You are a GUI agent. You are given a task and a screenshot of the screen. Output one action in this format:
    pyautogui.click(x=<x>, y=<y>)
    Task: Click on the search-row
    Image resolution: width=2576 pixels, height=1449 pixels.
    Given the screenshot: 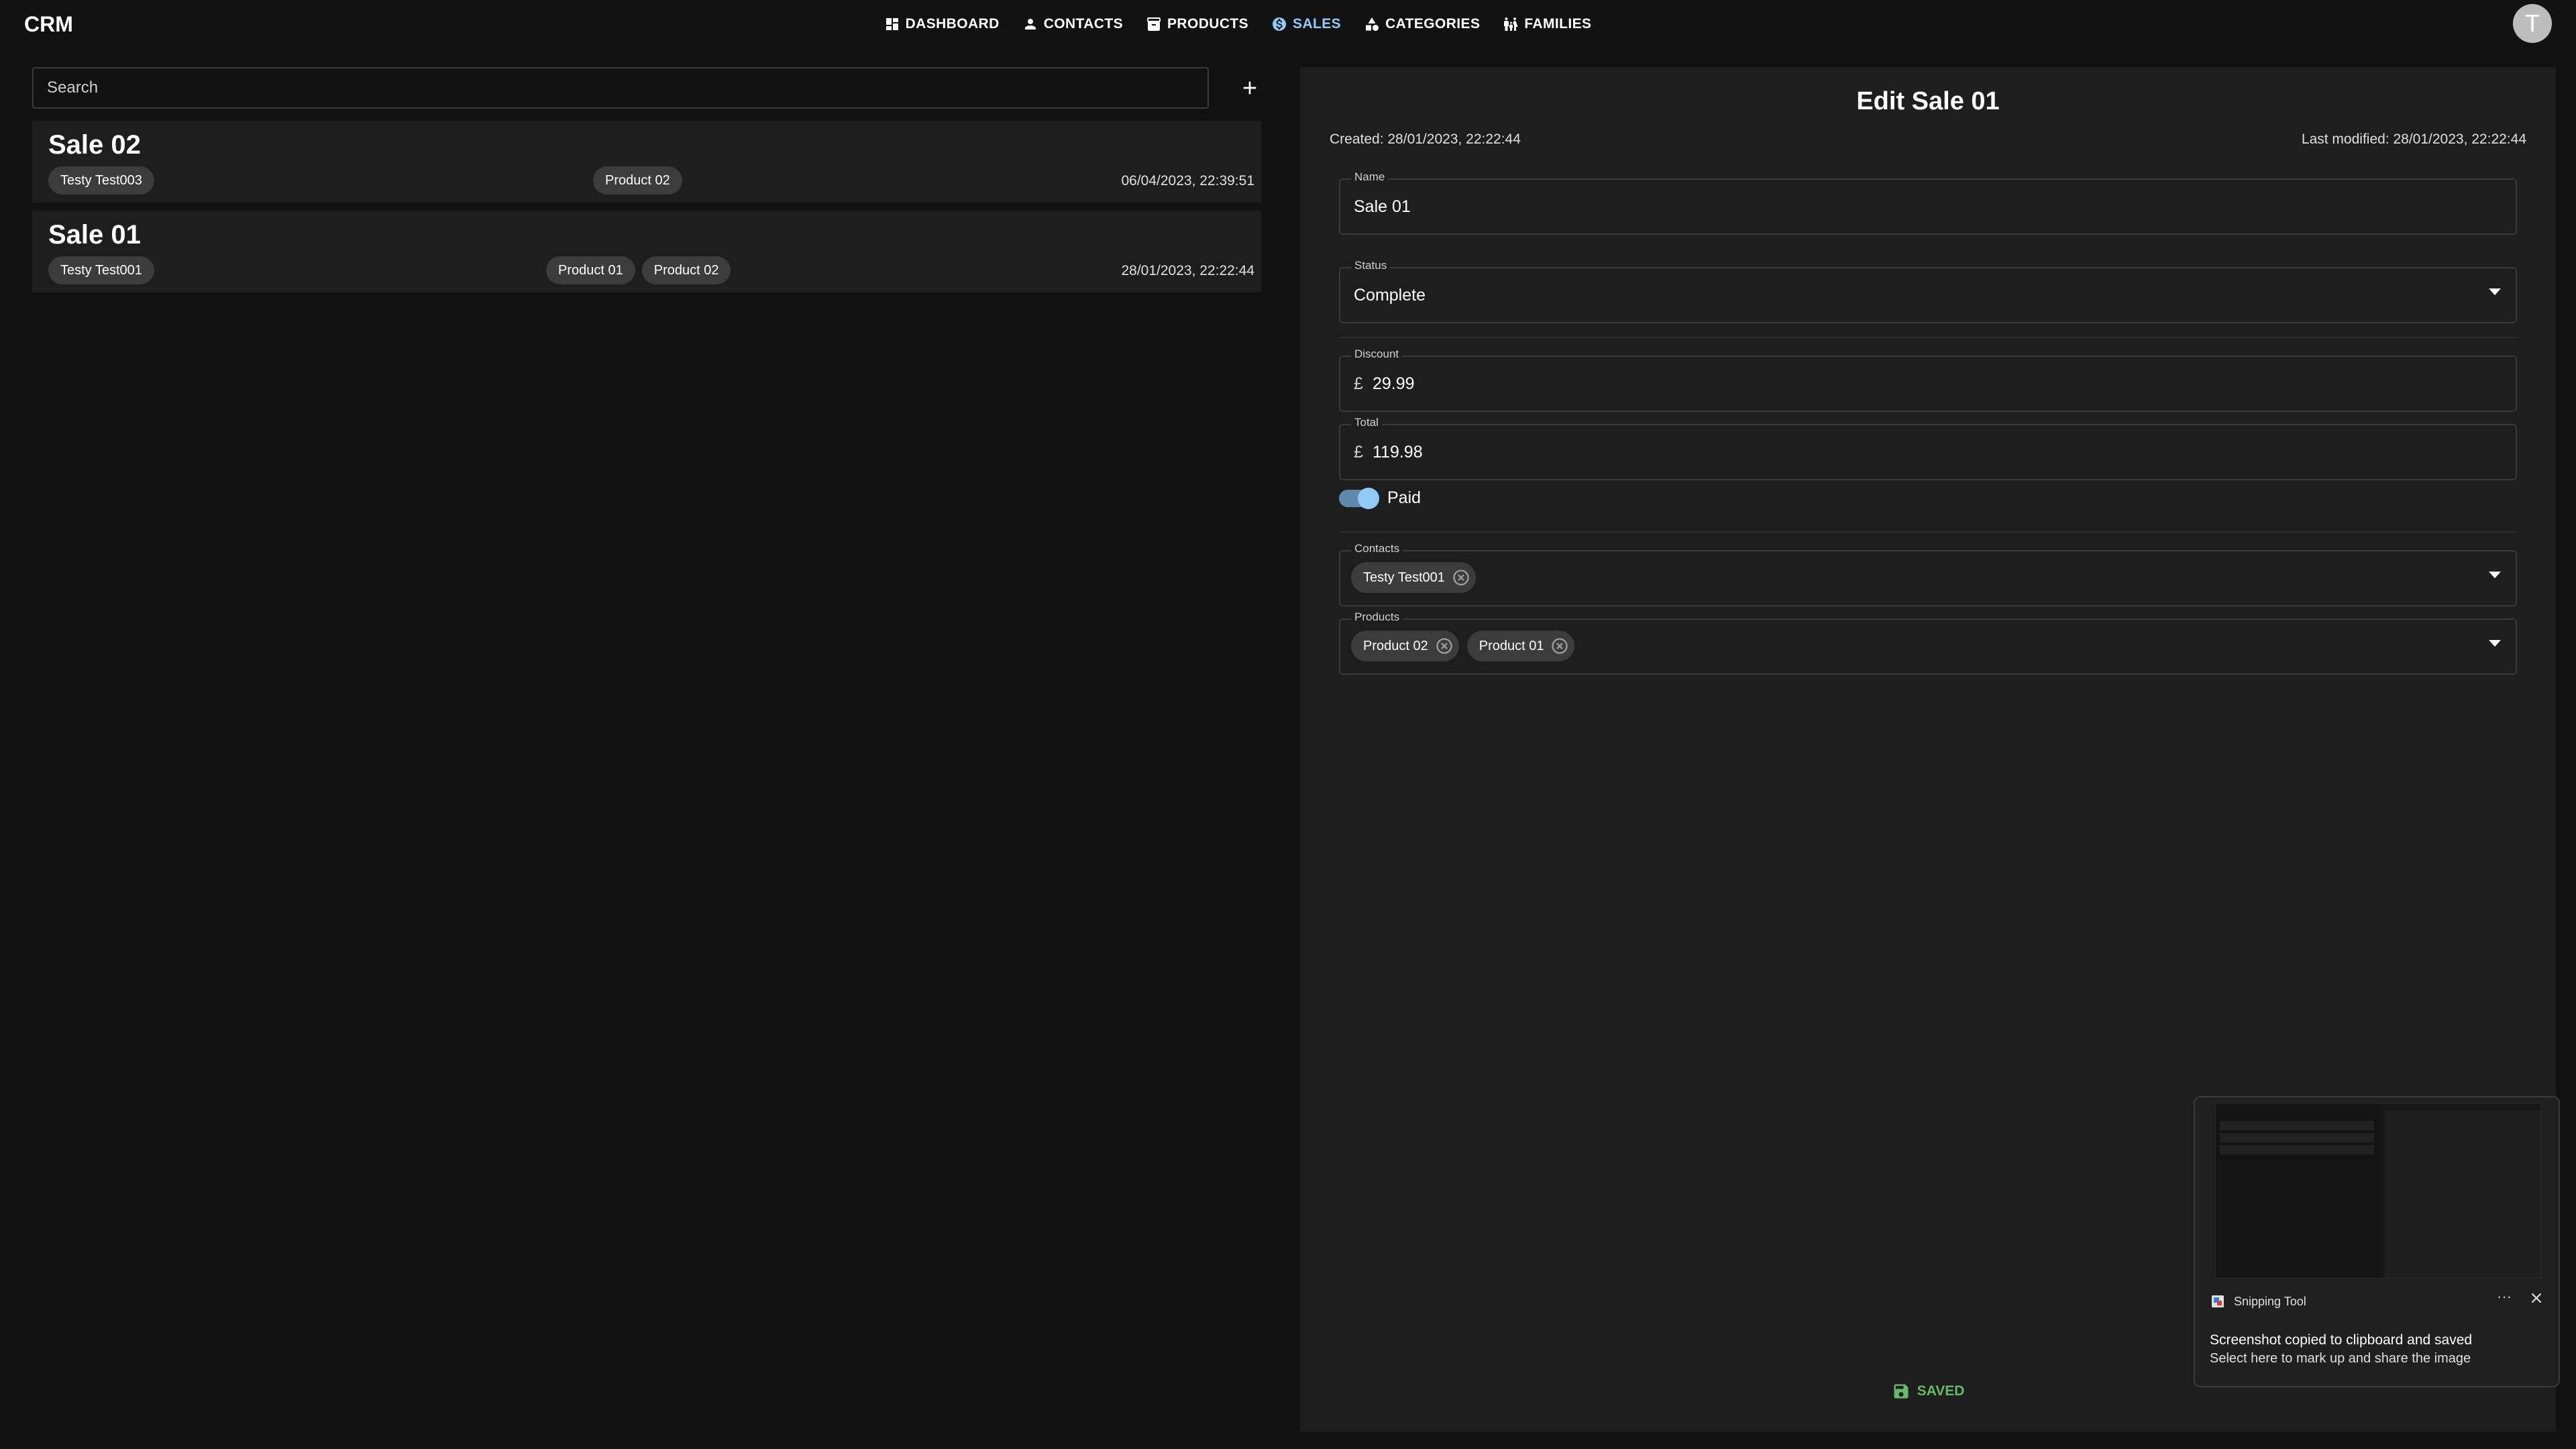 What is the action you would take?
    pyautogui.click(x=646, y=88)
    